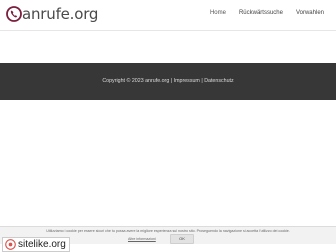 The height and width of the screenshot is (252, 336). What do you see at coordinates (218, 81) in the screenshot?
I see `datenschutz-link: Datenschutz` at bounding box center [218, 81].